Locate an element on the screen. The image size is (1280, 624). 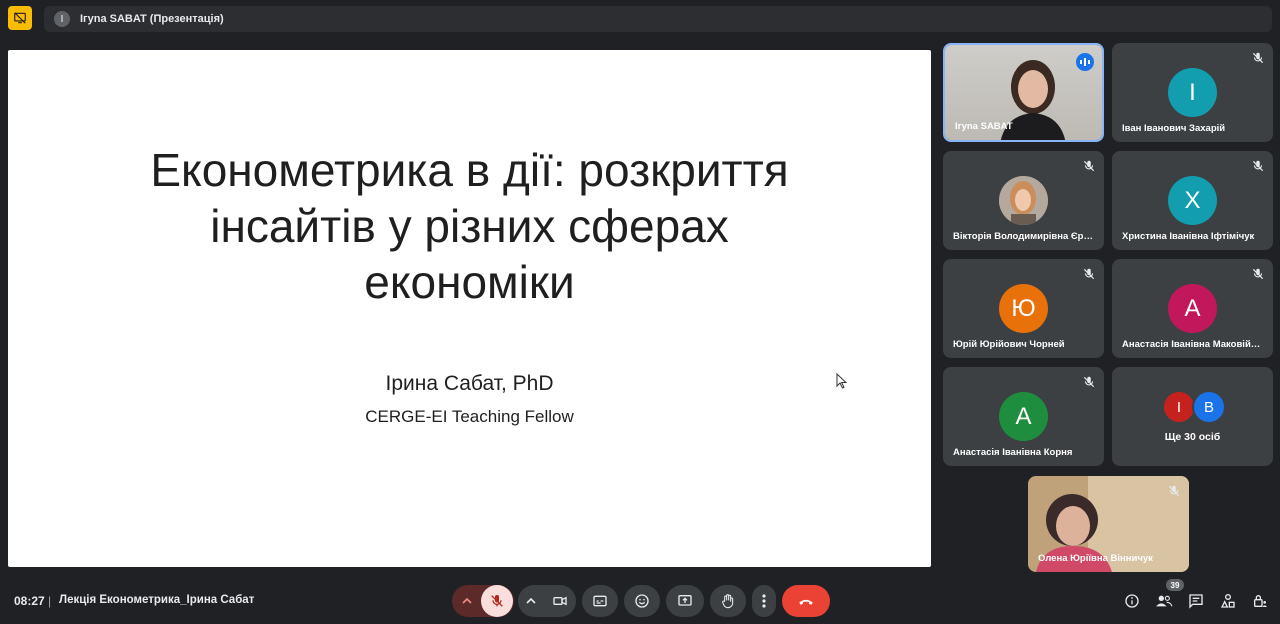
participant-tile: І Іван Іванович Захарій is located at coordinates (1192, 92).